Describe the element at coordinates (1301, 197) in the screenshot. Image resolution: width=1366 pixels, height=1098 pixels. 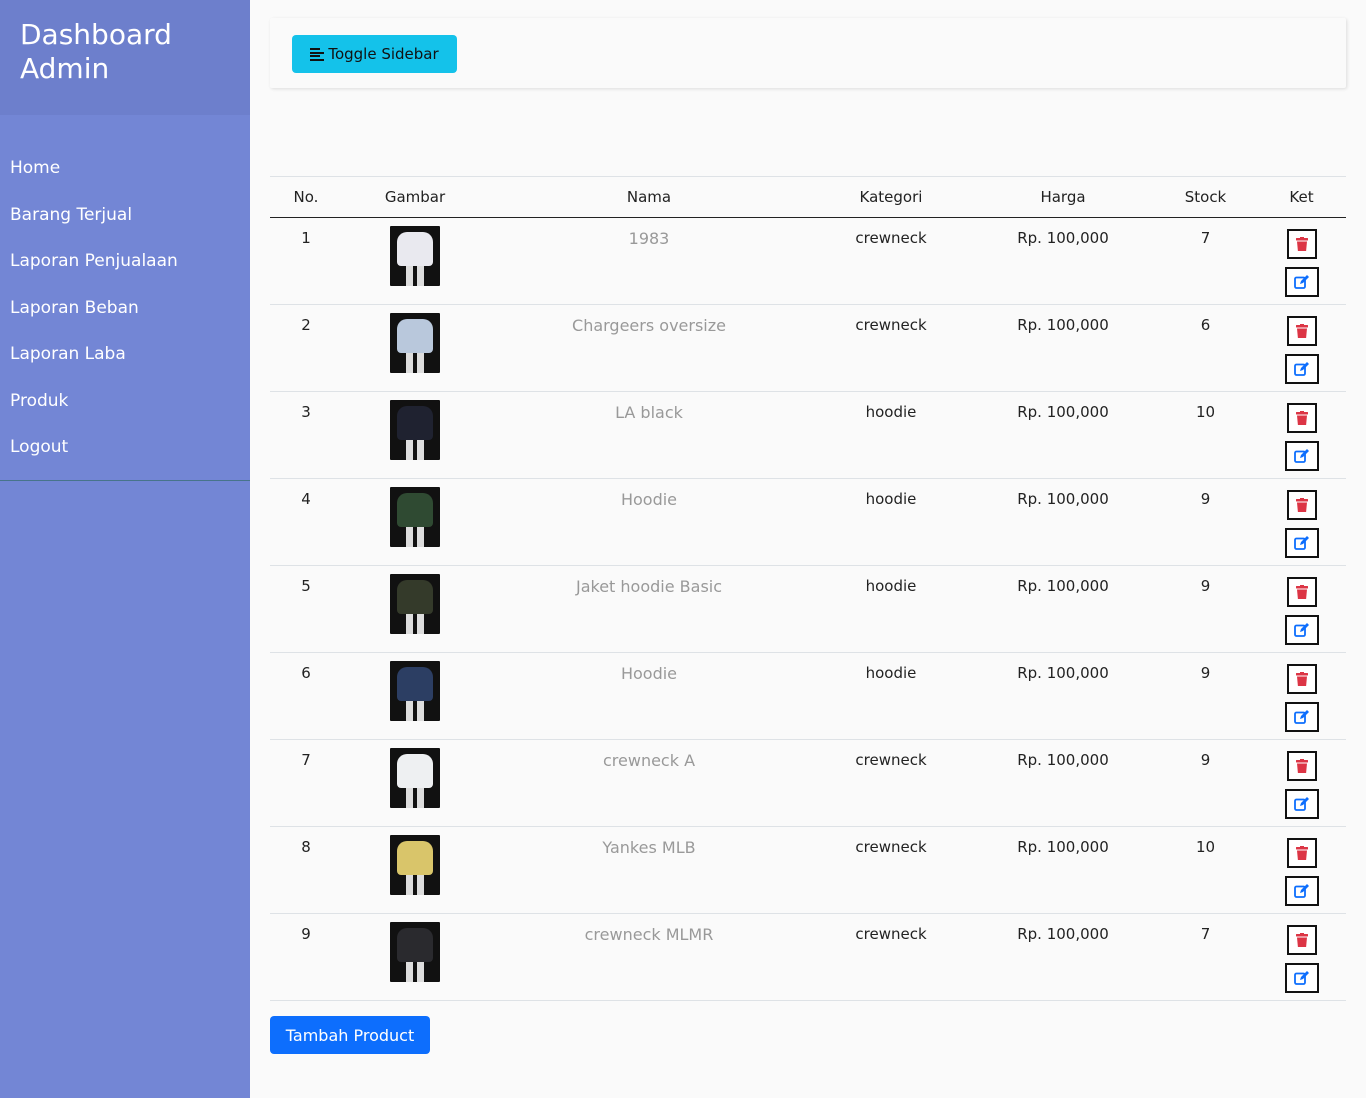
I see `header-ket: Ket` at that location.